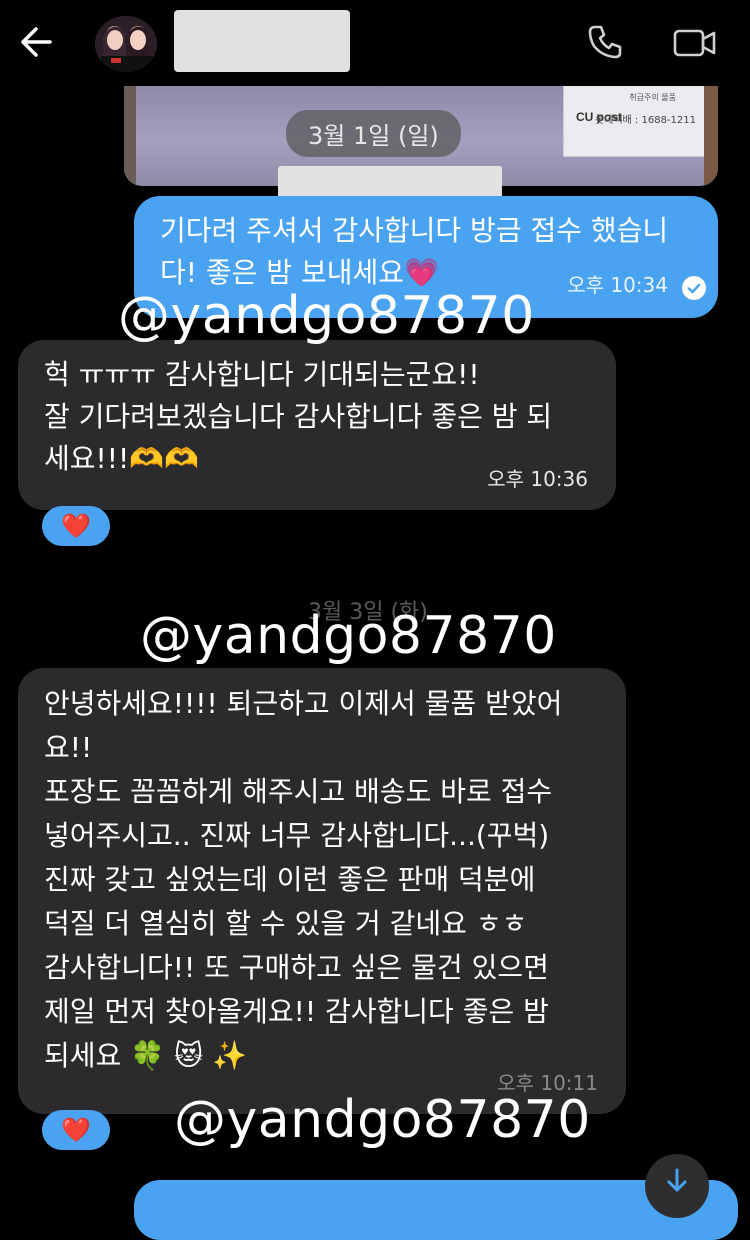  Describe the element at coordinates (711, 136) in the screenshot. I see `photo-background-right` at that location.